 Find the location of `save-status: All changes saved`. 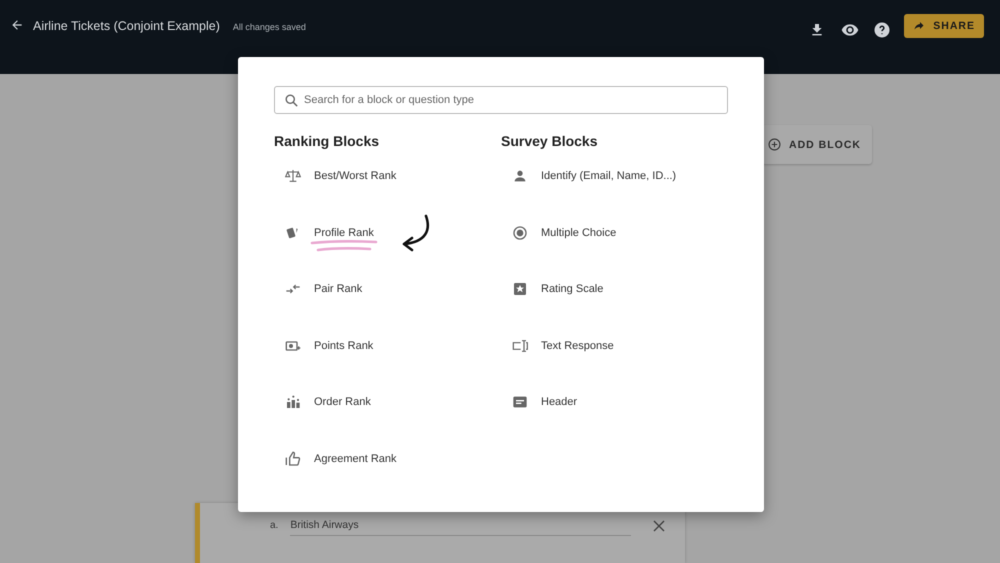

save-status: All changes saved is located at coordinates (269, 27).